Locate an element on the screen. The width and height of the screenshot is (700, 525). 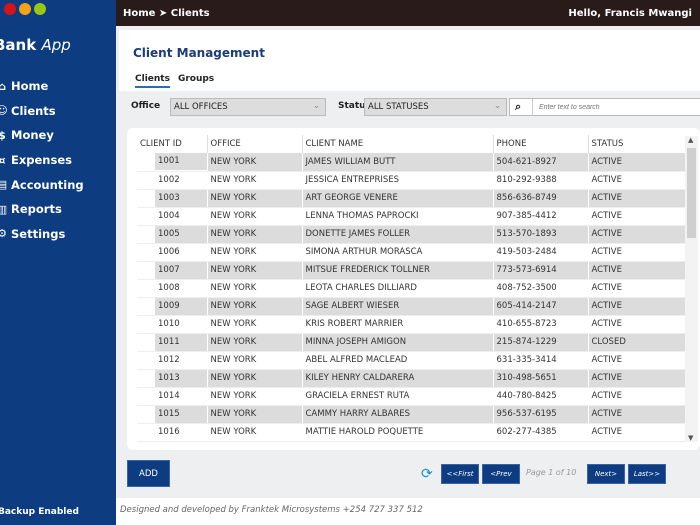
sidebar-item-label: Money is located at coordinates (32, 135).